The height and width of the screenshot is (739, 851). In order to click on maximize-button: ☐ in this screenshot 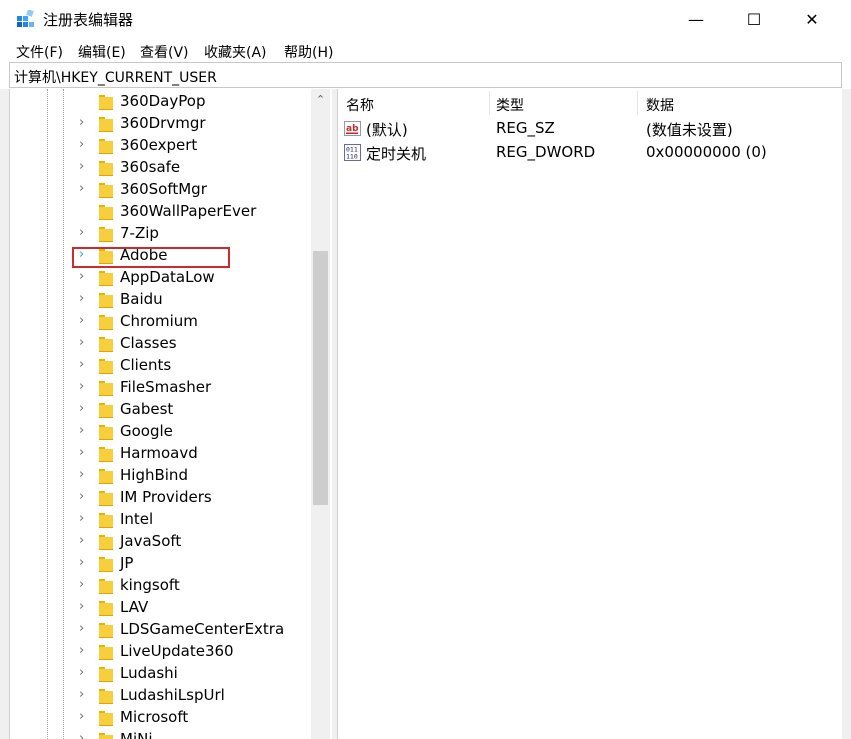, I will do `click(754, 19)`.